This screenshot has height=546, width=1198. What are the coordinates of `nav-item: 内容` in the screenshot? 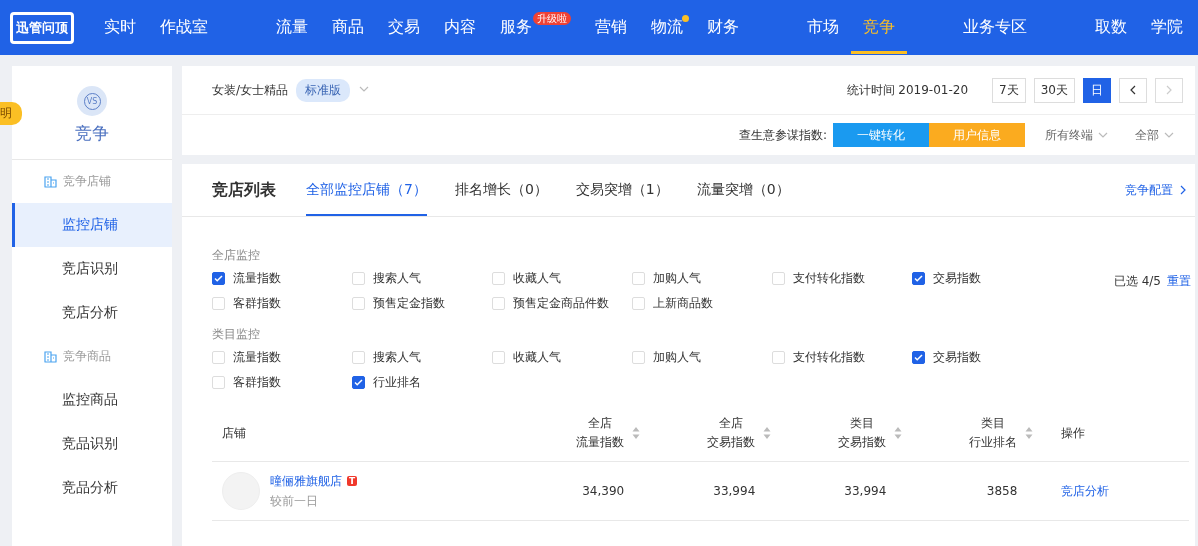 It's located at (460, 27).